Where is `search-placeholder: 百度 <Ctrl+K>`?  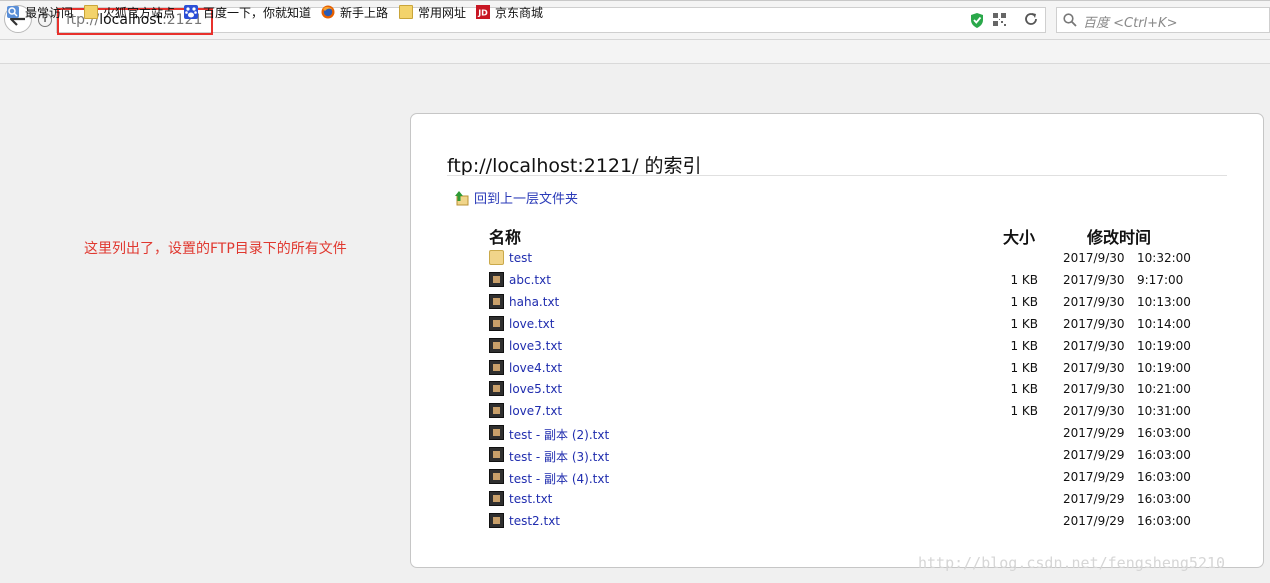 search-placeholder: 百度 <Ctrl+K> is located at coordinates (1130, 21).